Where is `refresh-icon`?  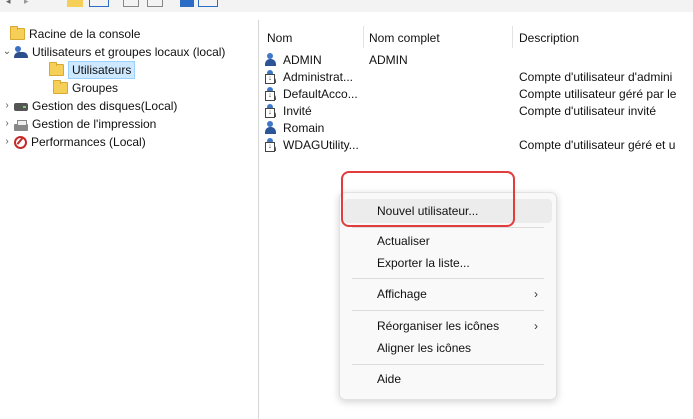
refresh-icon is located at coordinates (131, 3).